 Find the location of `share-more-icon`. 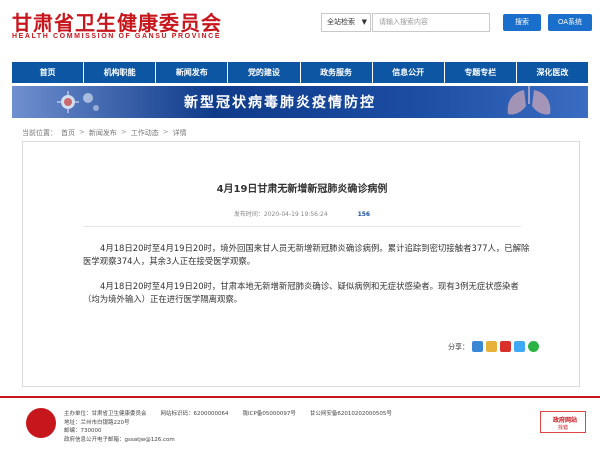

share-more-icon is located at coordinates (477, 346).